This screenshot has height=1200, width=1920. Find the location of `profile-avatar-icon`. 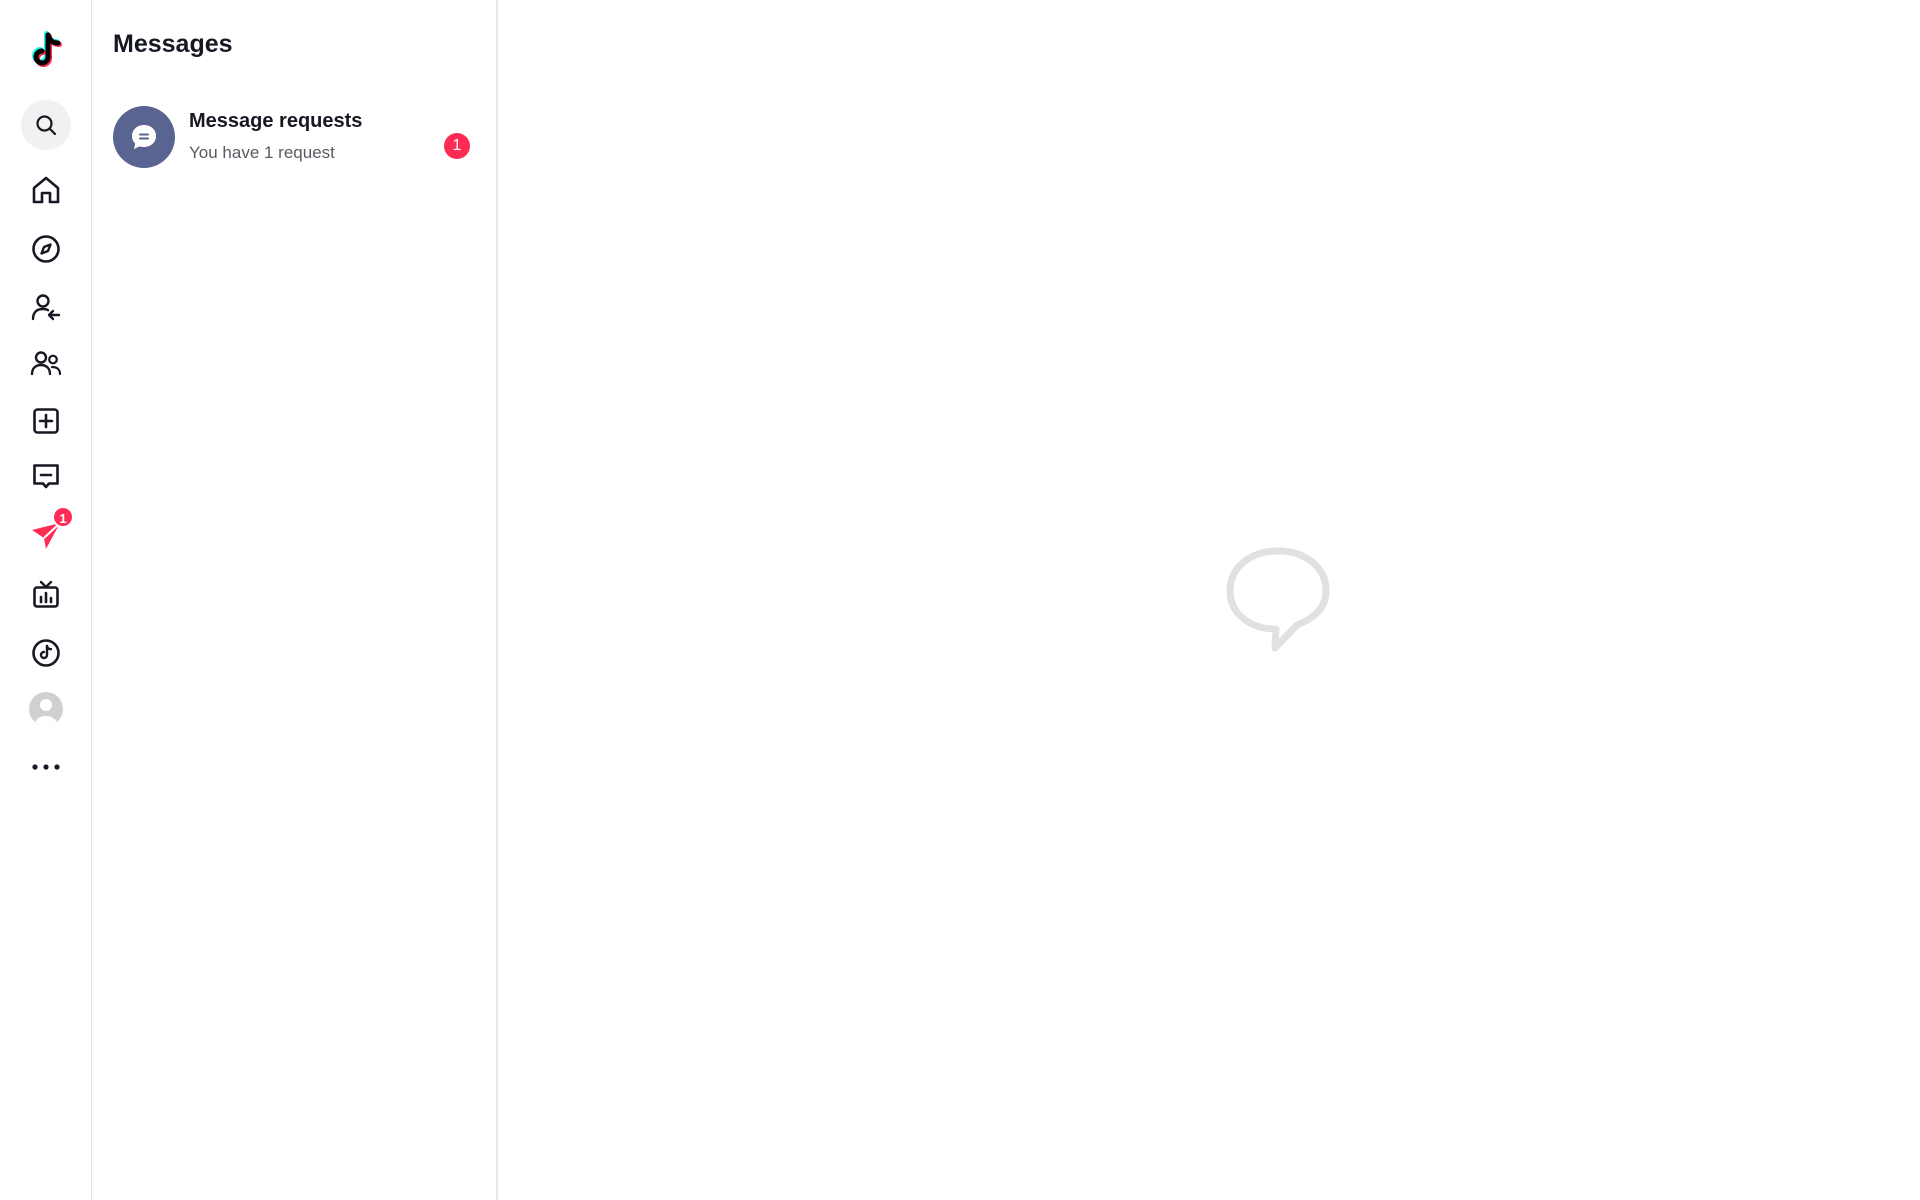

profile-avatar-icon is located at coordinates (46, 709).